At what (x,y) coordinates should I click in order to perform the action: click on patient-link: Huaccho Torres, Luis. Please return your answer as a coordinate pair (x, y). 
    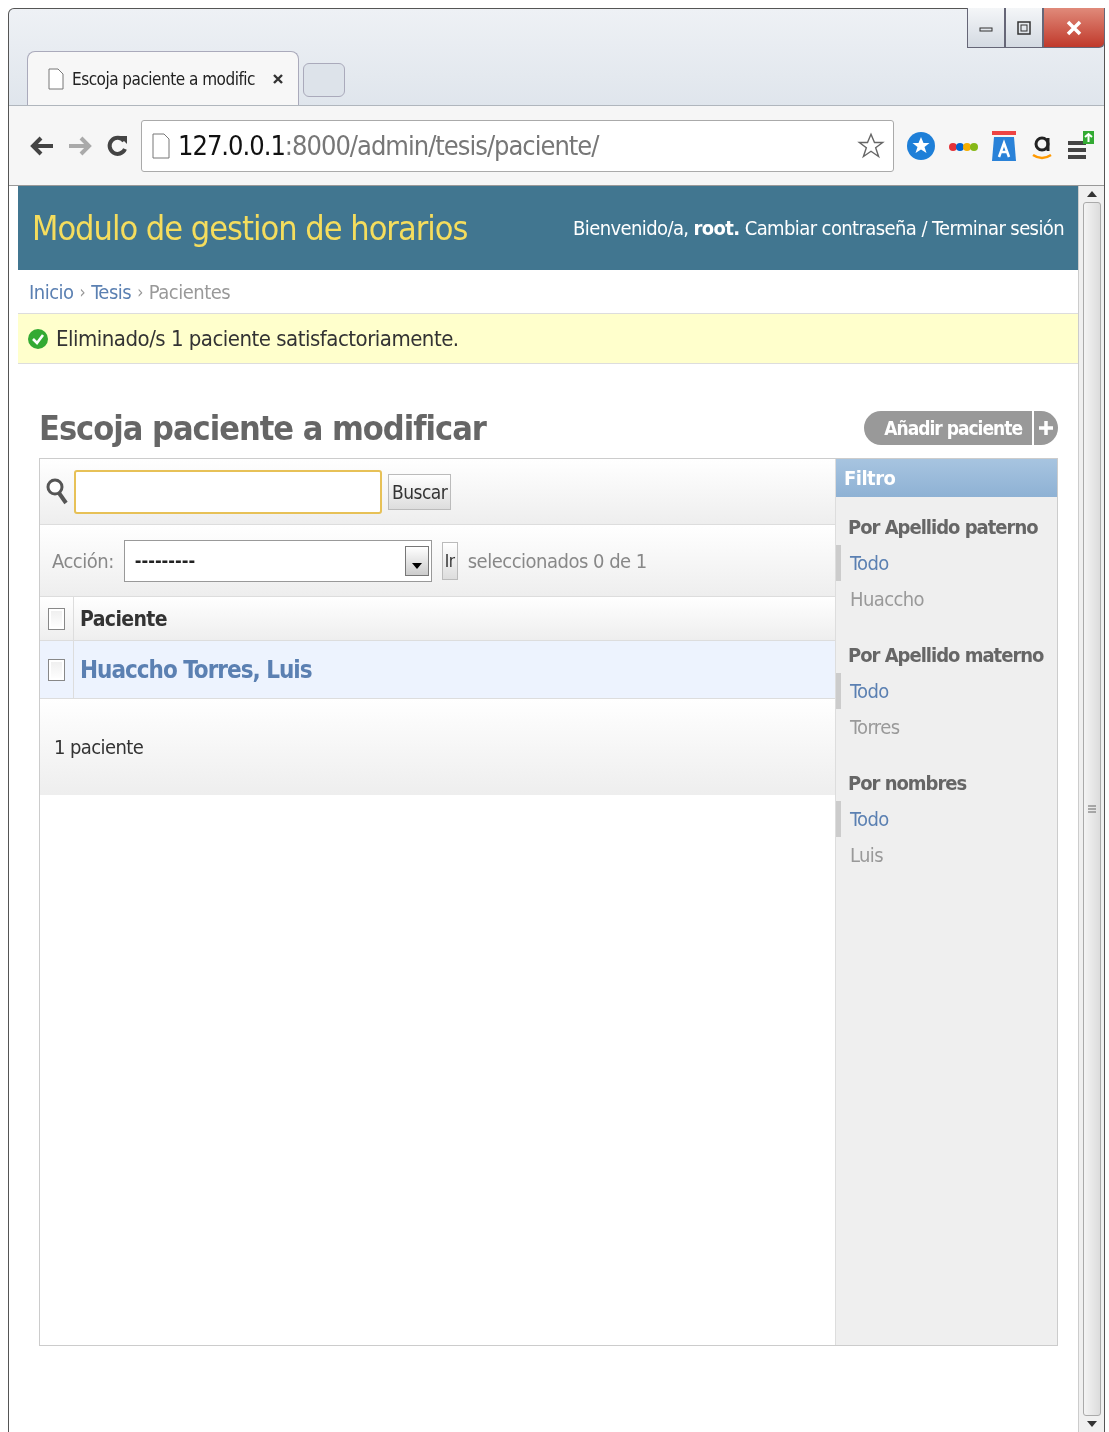
    Looking at the image, I should click on (193, 669).